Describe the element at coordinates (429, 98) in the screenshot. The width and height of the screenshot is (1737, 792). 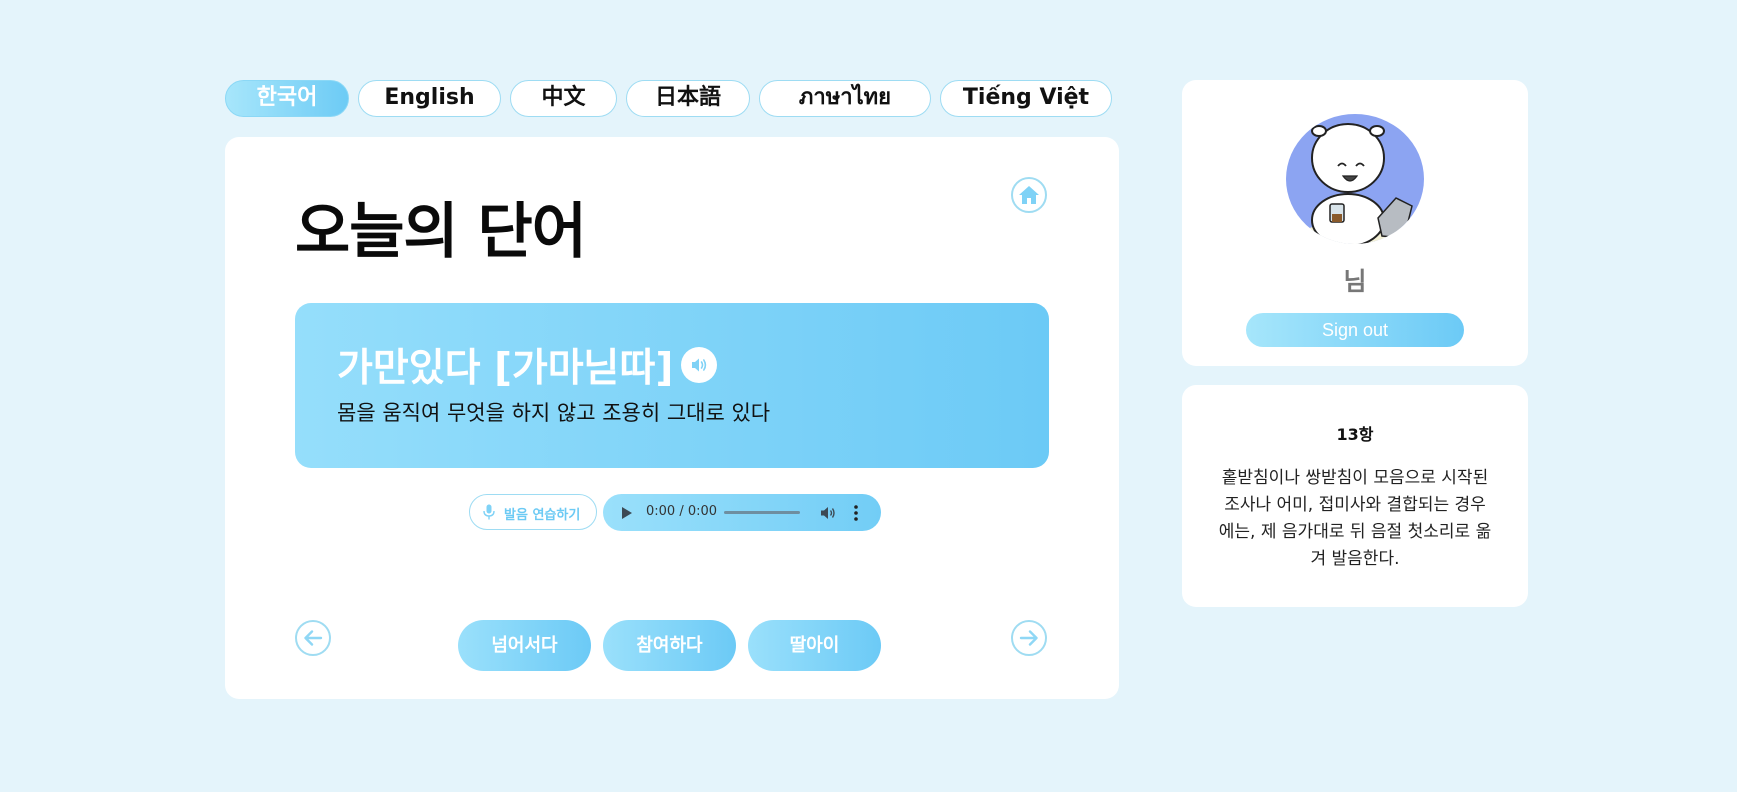
I see `lang-tab-english: English` at that location.